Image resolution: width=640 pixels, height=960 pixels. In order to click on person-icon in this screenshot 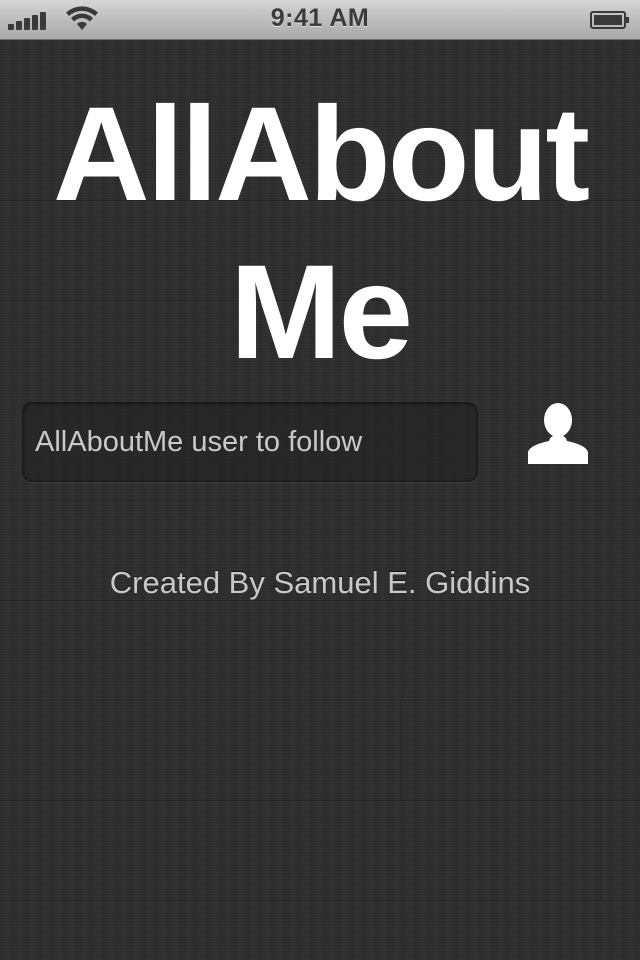, I will do `click(558, 436)`.